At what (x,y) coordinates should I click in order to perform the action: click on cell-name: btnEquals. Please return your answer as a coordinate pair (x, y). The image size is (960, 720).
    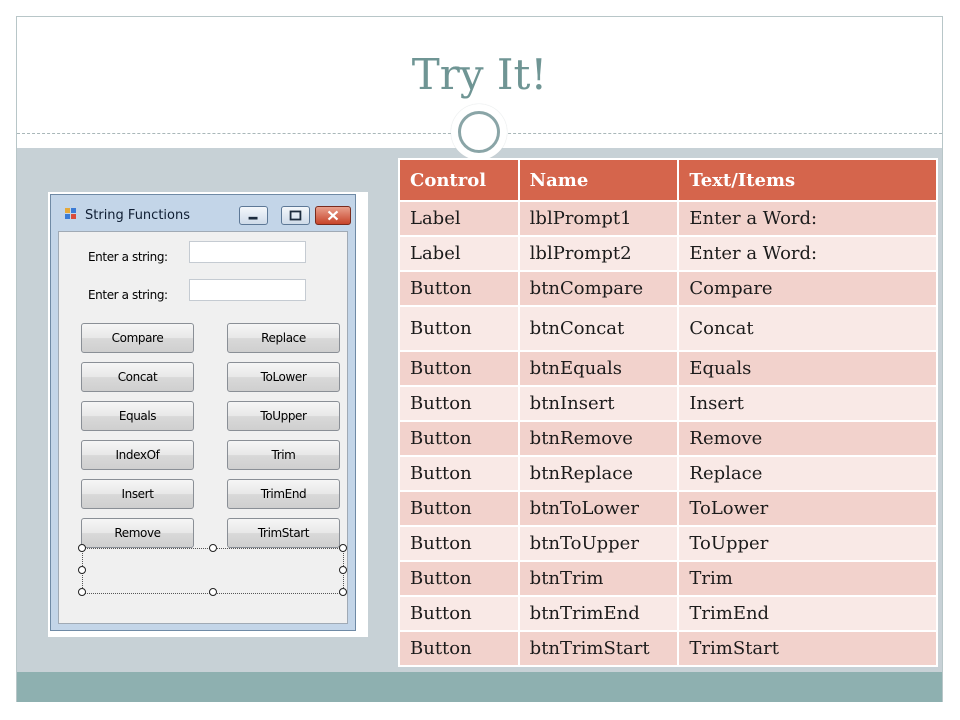
    Looking at the image, I should click on (598, 368).